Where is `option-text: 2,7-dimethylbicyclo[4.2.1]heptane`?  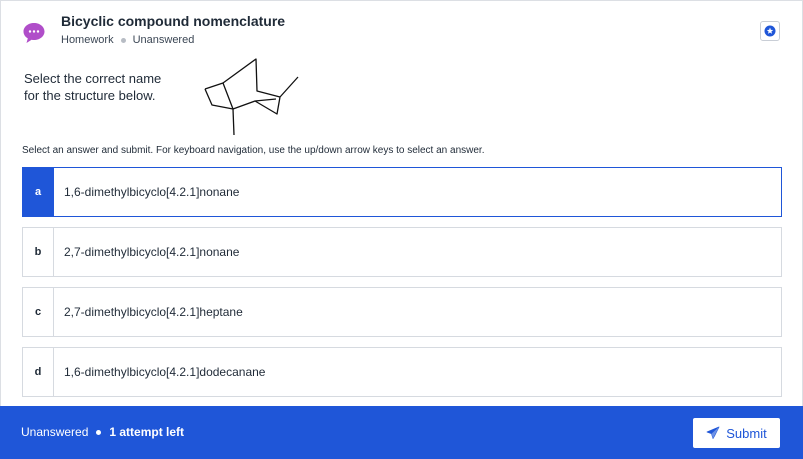
option-text: 2,7-dimethylbicyclo[4.2.1]heptane is located at coordinates (153, 312).